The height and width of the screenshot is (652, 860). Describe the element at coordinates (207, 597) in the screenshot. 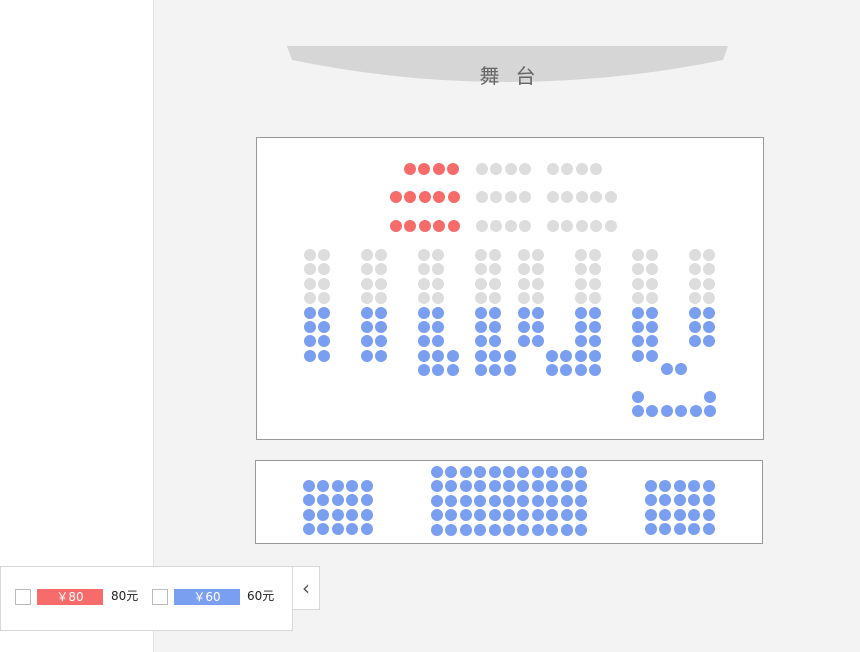

I see `price-chip-60: ￥60` at that location.